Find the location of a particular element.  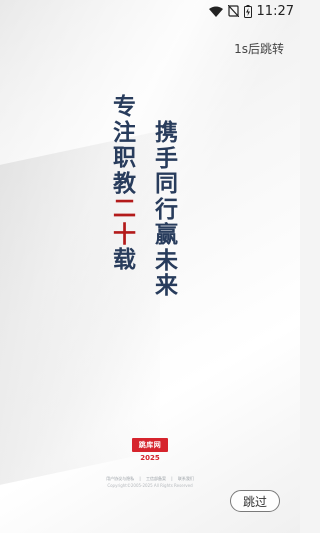

no-sim-icon is located at coordinates (233, 11).